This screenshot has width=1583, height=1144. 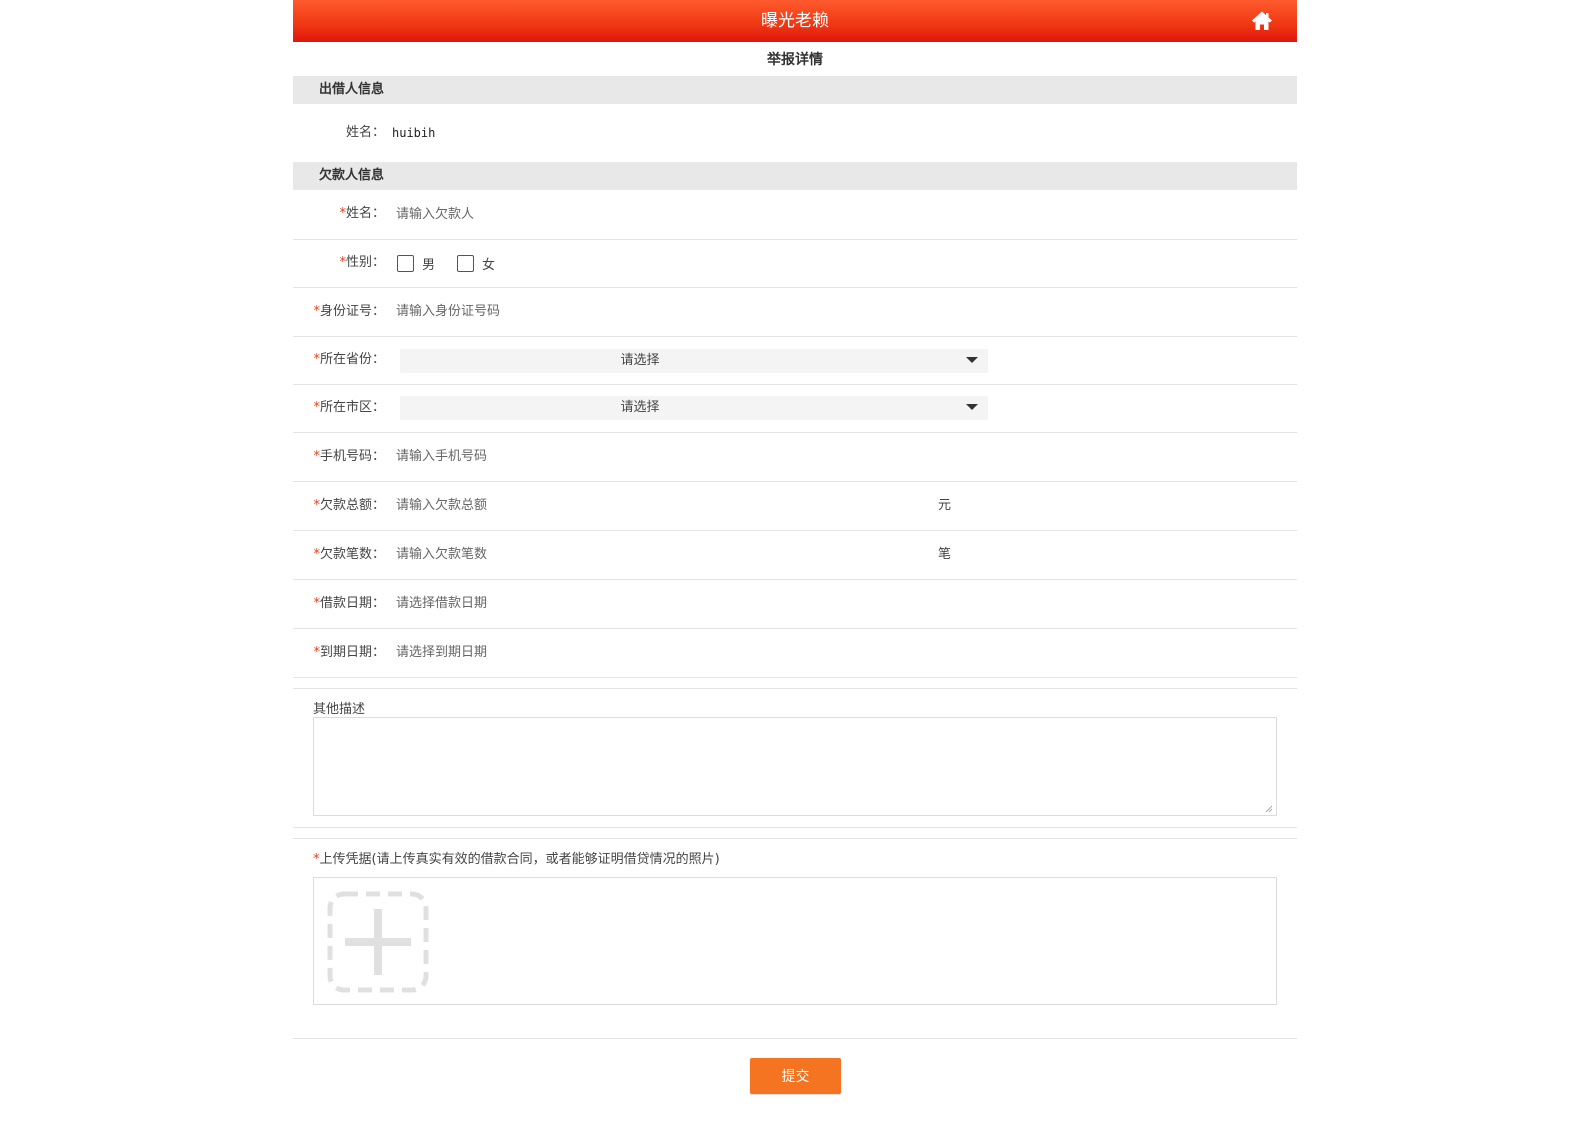 I want to click on lender-section-heading: 出借人信息, so click(x=795, y=90).